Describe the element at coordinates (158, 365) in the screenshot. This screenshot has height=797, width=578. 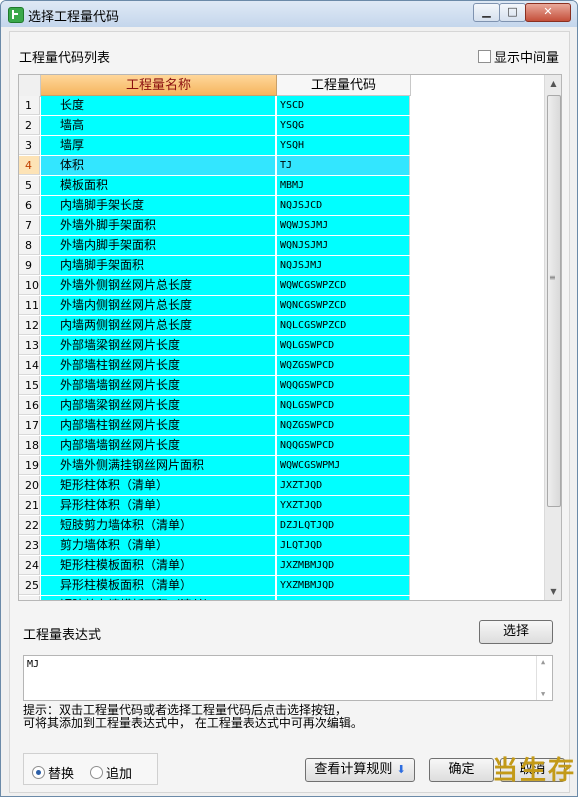
I see `quantity-name-cell: 外部墙柱钢丝网片长度` at that location.